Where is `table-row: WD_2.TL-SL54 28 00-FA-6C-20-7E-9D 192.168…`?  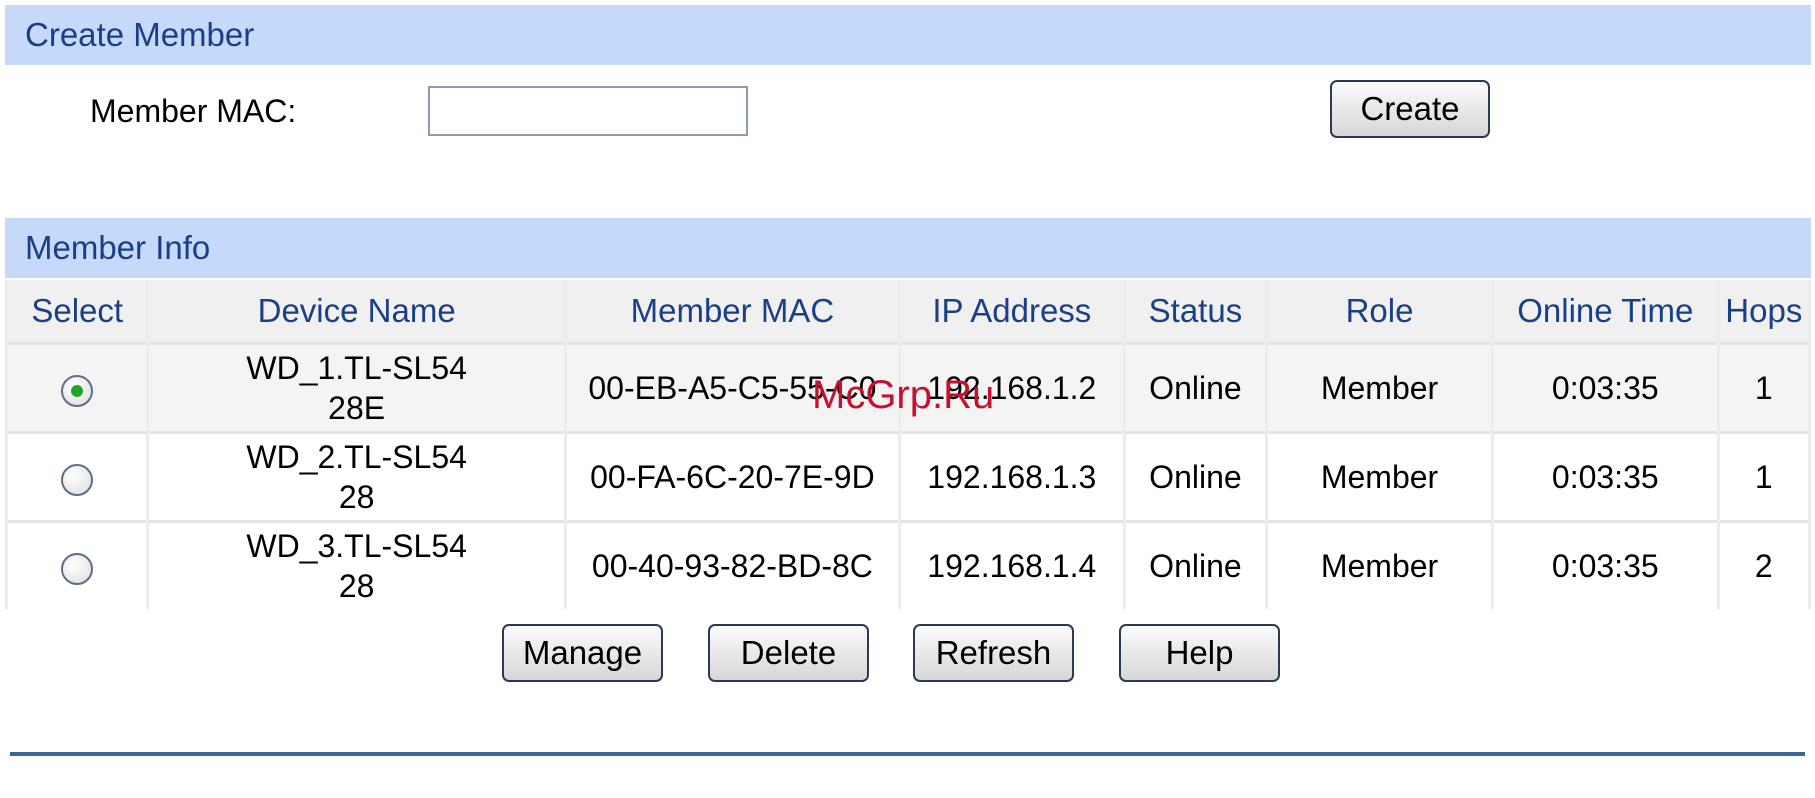 table-row: WD_2.TL-SL54 28 00-FA-6C-20-7E-9D 192.168… is located at coordinates (908, 475).